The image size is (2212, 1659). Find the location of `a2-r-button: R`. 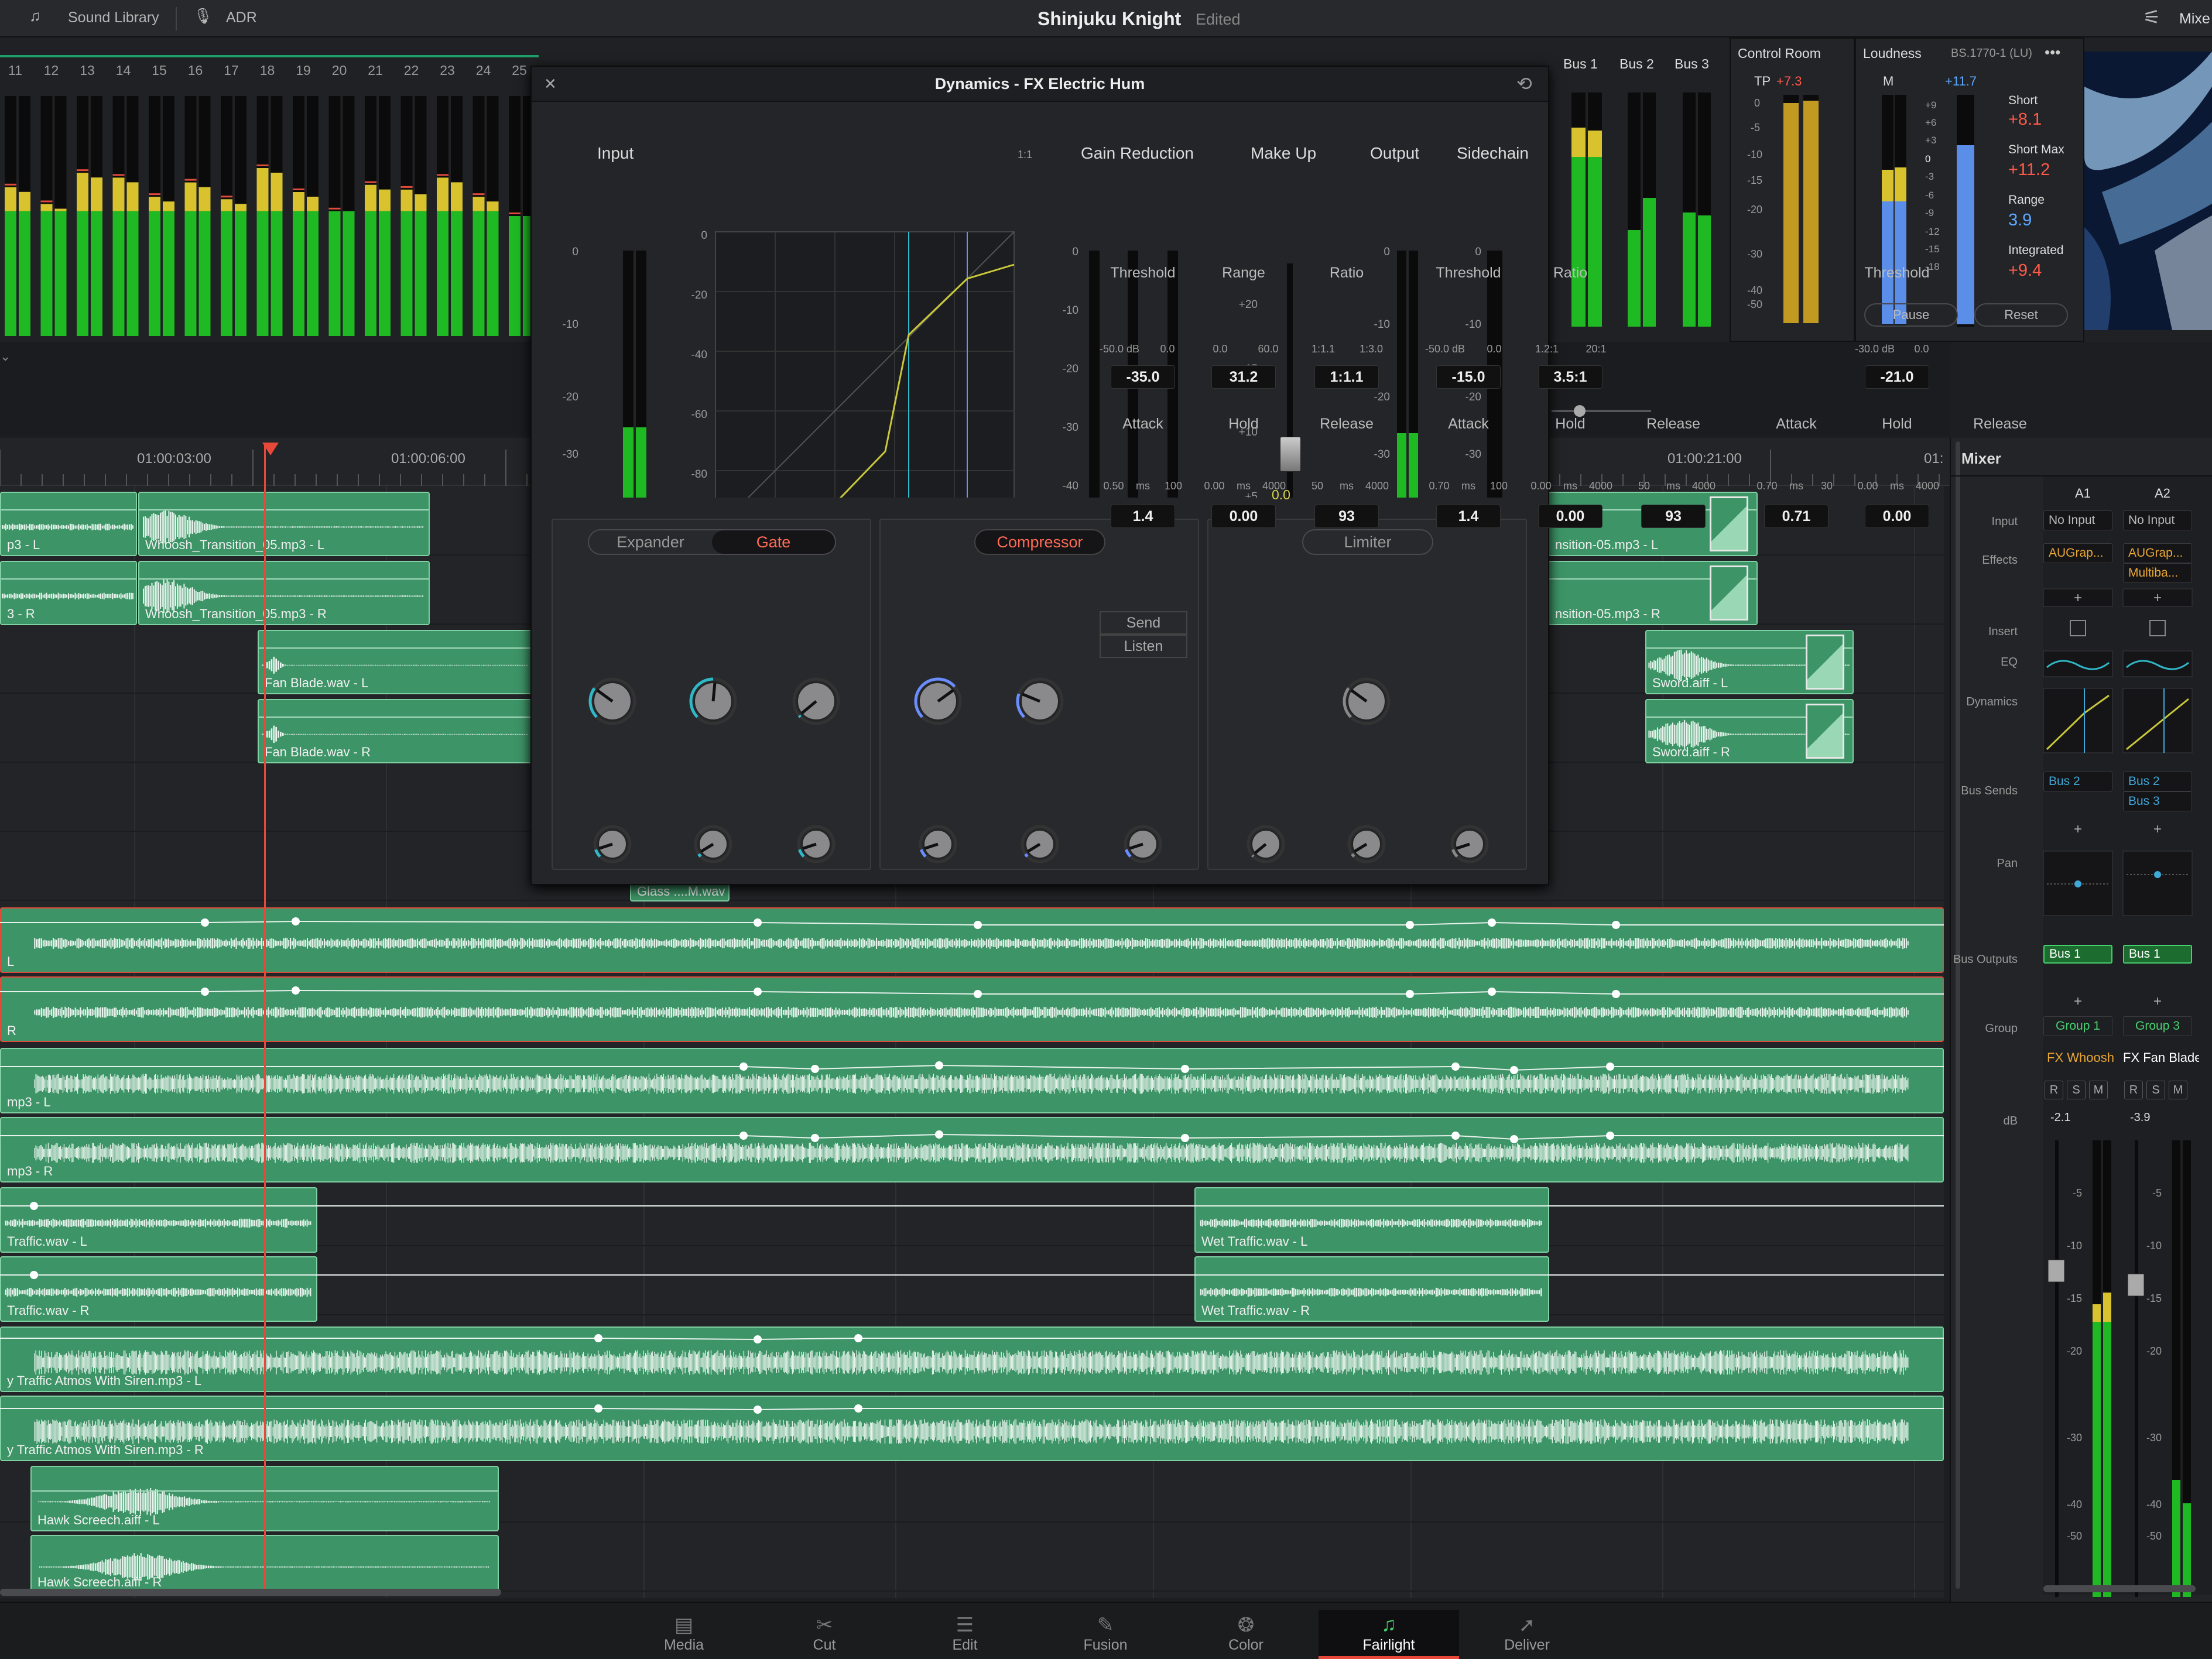

a2-r-button: R is located at coordinates (2133, 1090).